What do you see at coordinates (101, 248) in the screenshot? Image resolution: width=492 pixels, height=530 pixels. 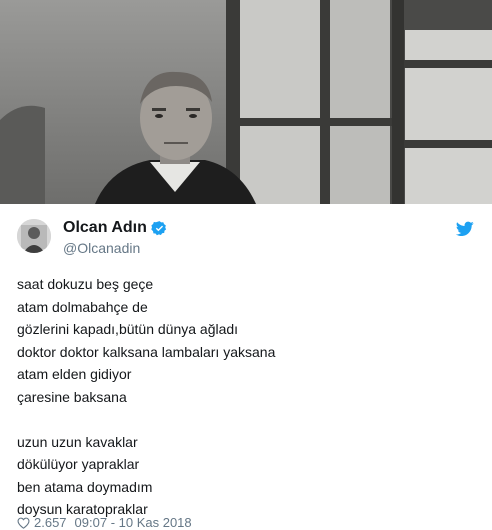 I see `author-handle: @Olcanadin` at bounding box center [101, 248].